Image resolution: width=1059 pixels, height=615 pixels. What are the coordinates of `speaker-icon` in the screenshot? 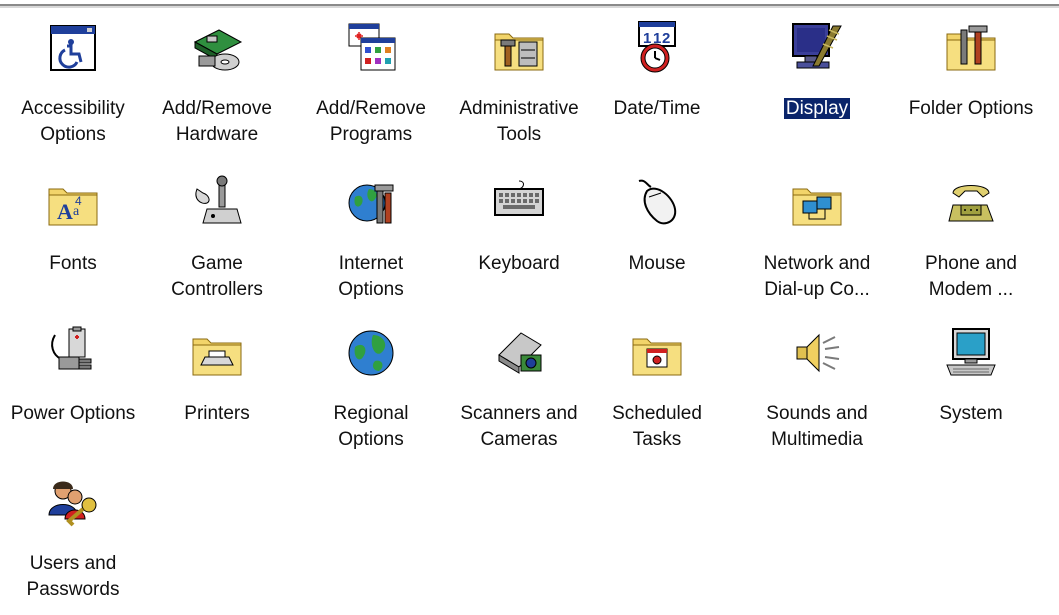 It's located at (817, 353).